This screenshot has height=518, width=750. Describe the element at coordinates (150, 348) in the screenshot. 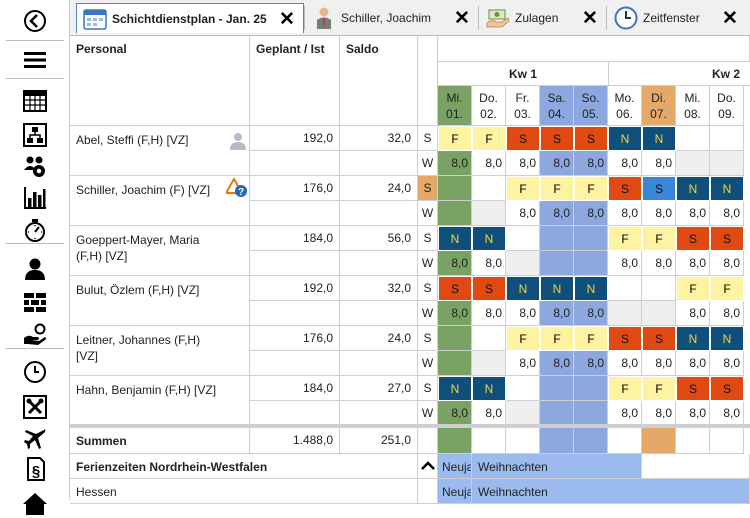

I see `employee-name: Leitner, Johannes (F,H) [VZ]` at that location.